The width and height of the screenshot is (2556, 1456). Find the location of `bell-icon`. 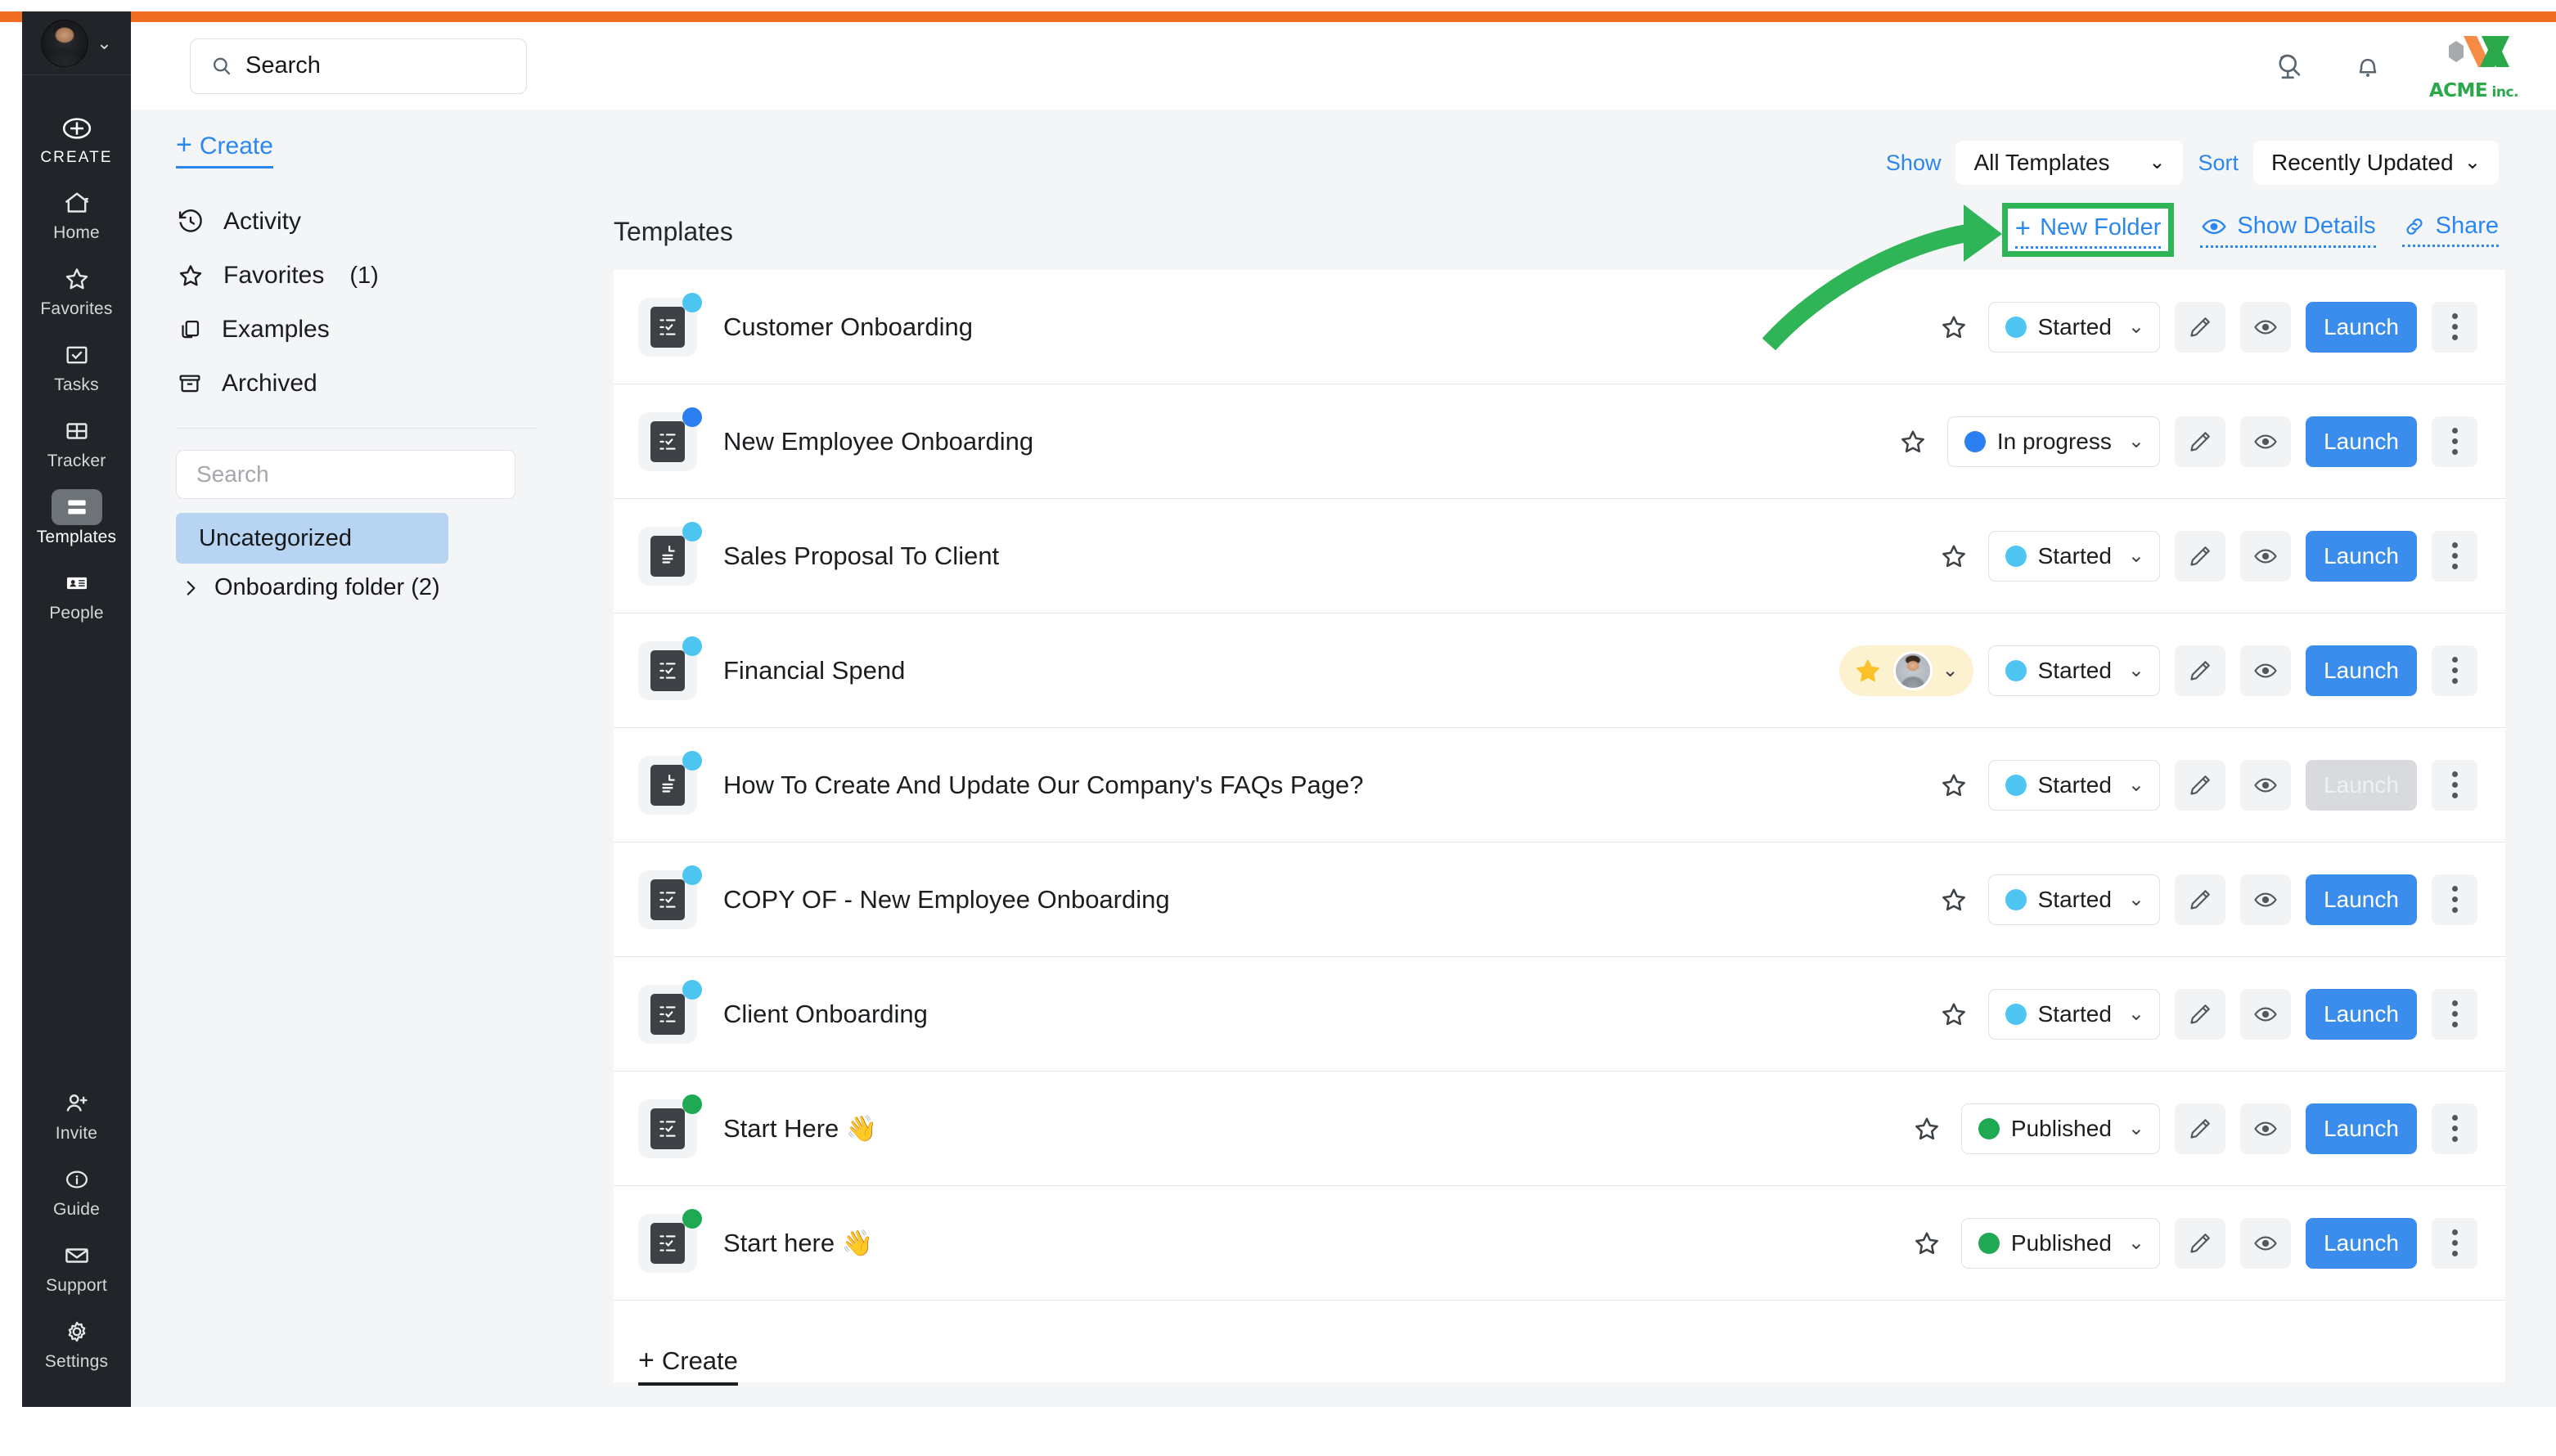

bell-icon is located at coordinates (2368, 67).